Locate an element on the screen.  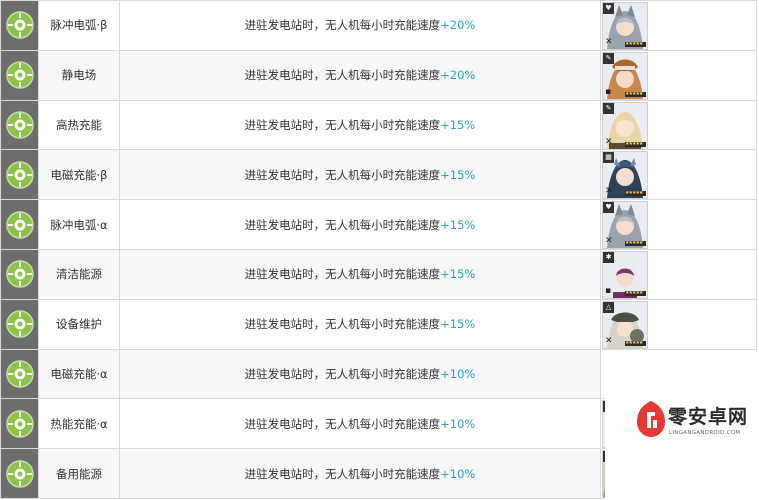
operator-portrait: ✱ ▪ ★★★★★ is located at coordinates (625, 274).